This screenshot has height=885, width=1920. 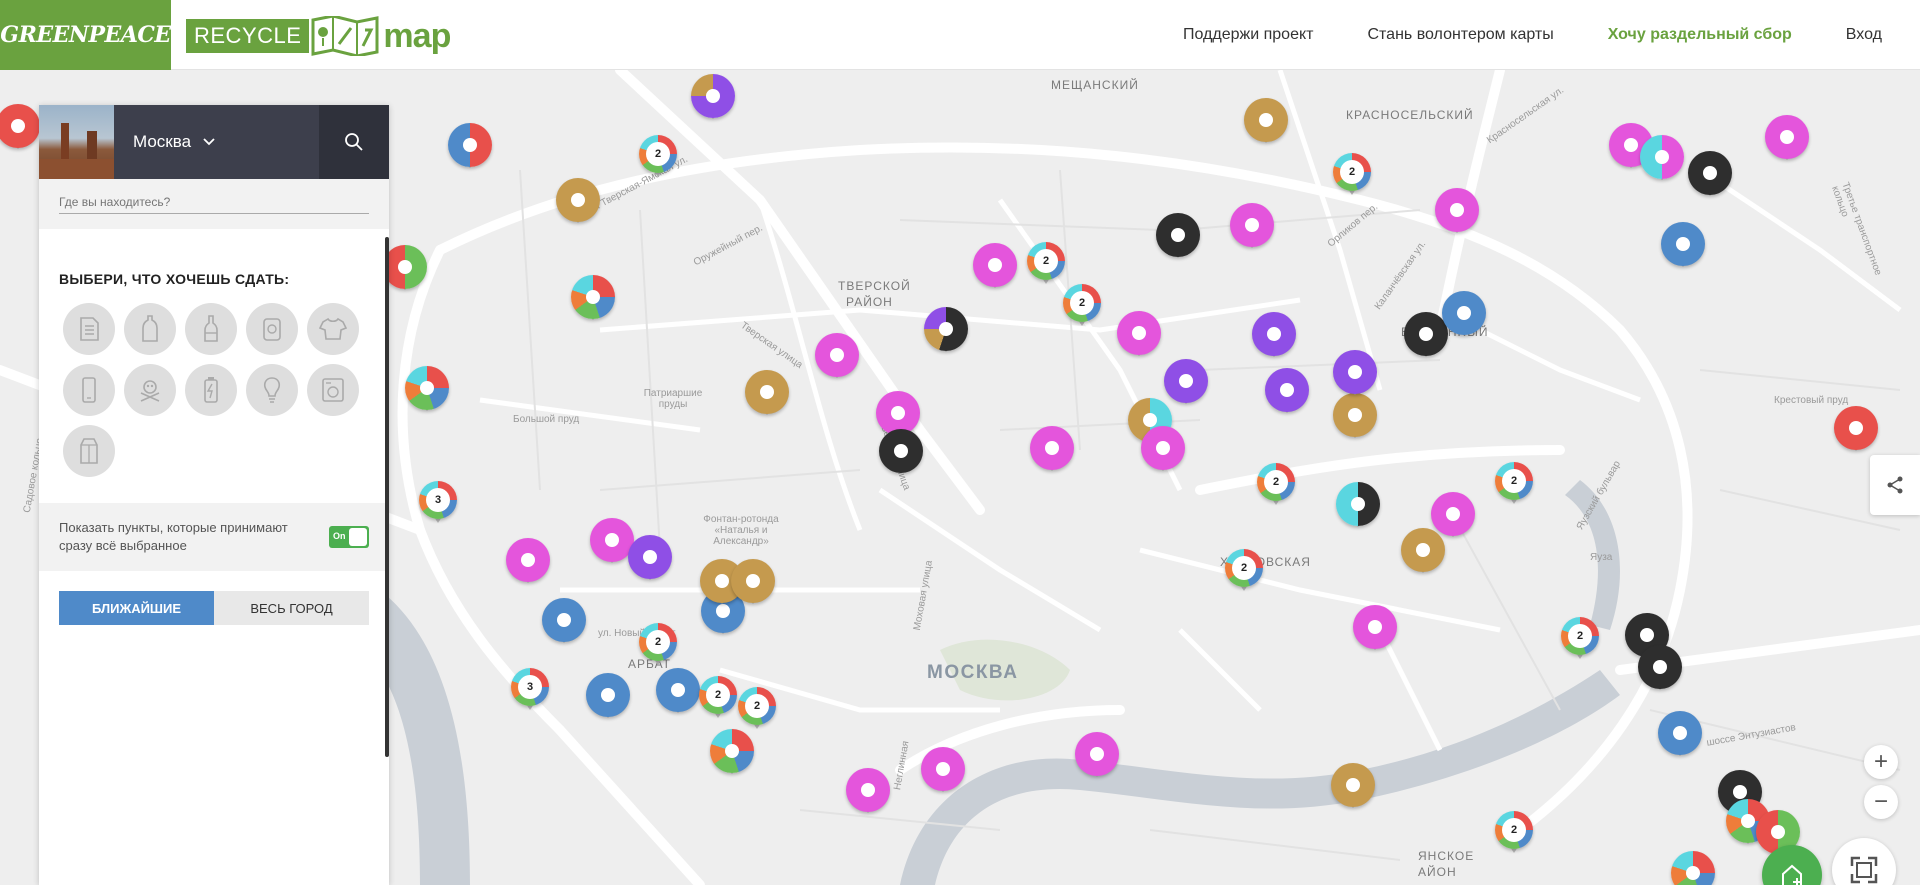 What do you see at coordinates (89, 329) in the screenshot?
I see `category-paper` at bounding box center [89, 329].